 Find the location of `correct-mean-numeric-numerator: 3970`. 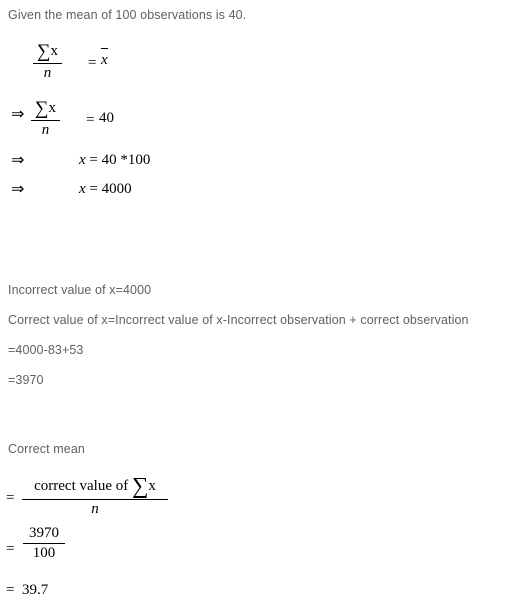

correct-mean-numeric-numerator: 3970 is located at coordinates (44, 533).